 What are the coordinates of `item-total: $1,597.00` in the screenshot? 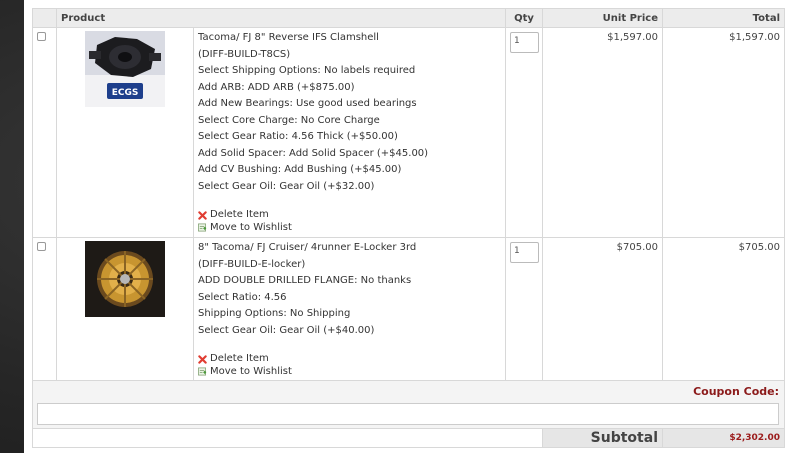 It's located at (723, 132).